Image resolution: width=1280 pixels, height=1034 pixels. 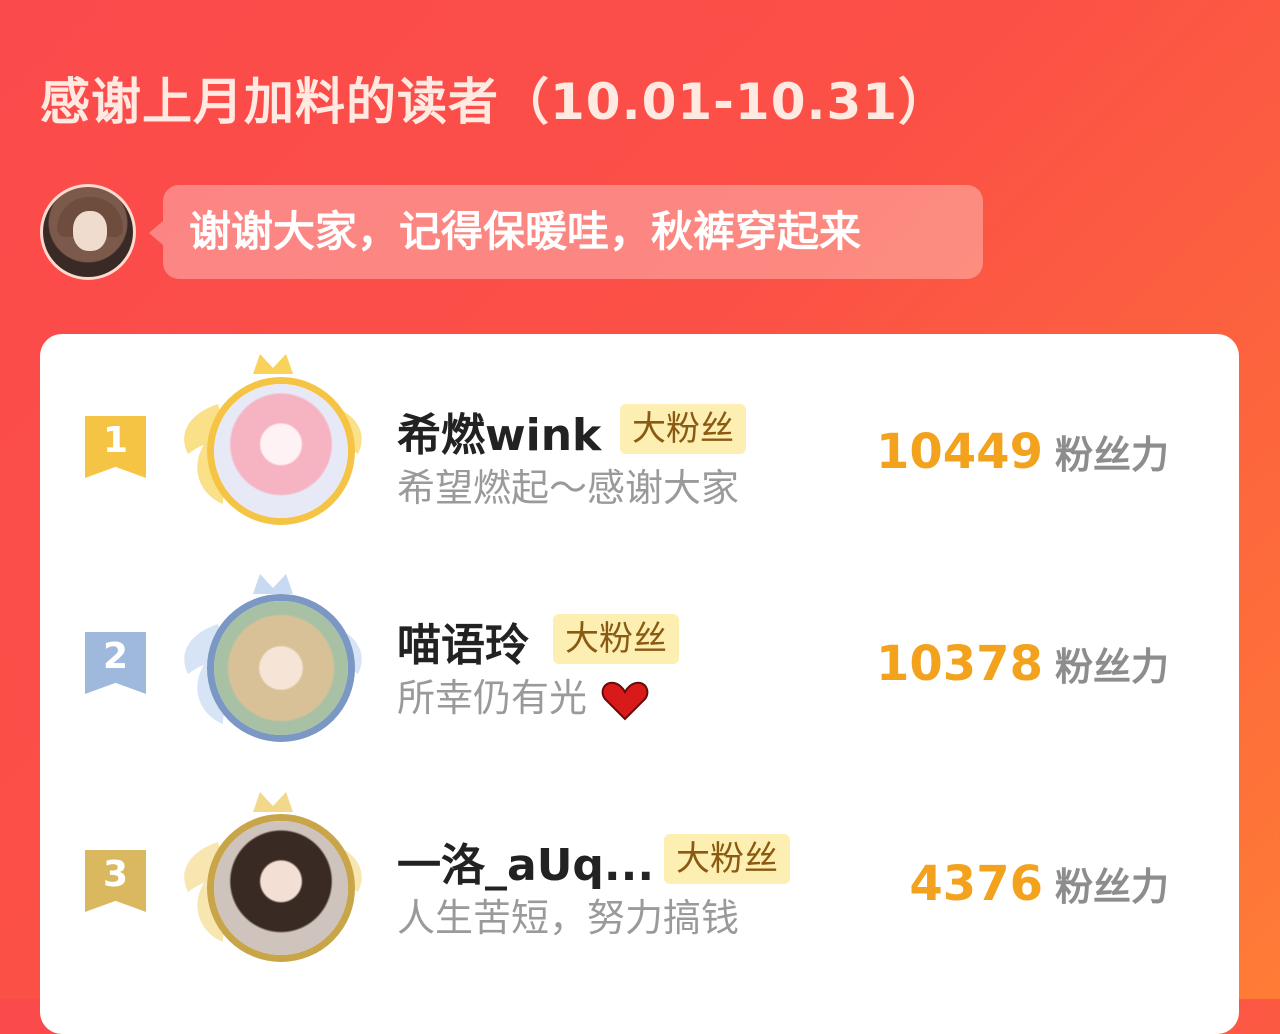 I want to click on page-title: 感谢上月加料的读者（10.01-10.31）, so click(x=495, y=102).